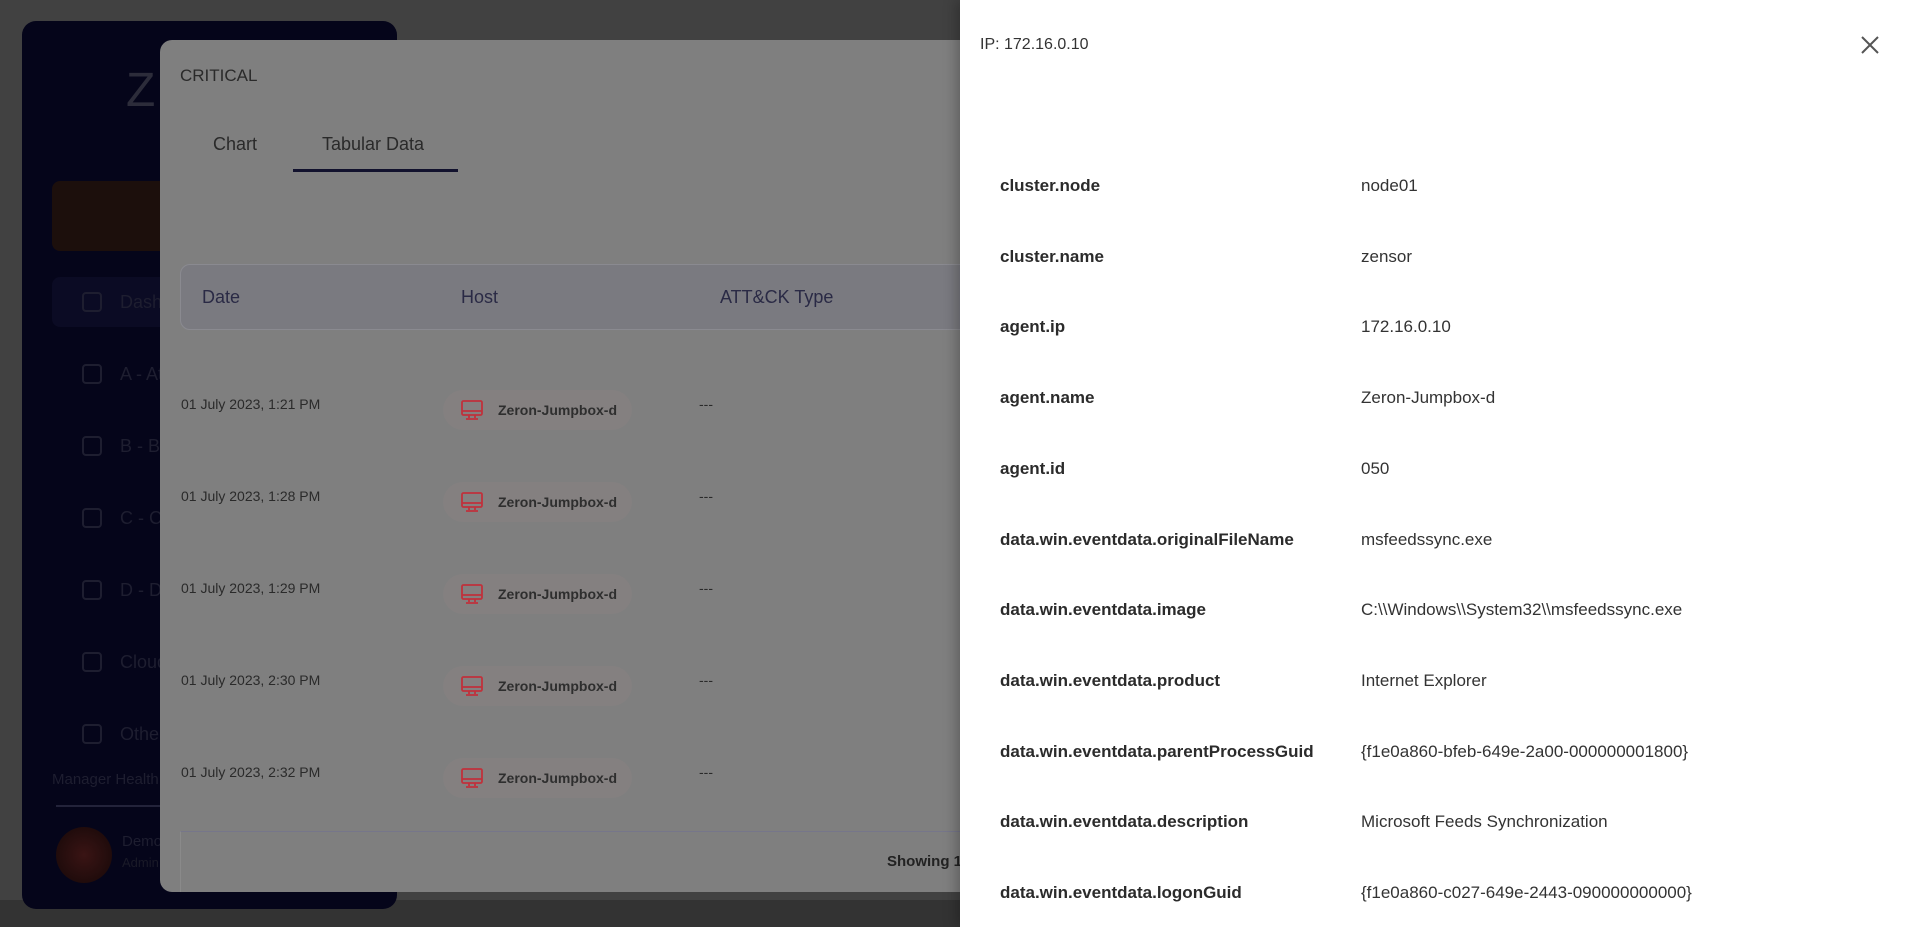  What do you see at coordinates (1424, 680) in the screenshot?
I see `field-value: Internet Explorer` at bounding box center [1424, 680].